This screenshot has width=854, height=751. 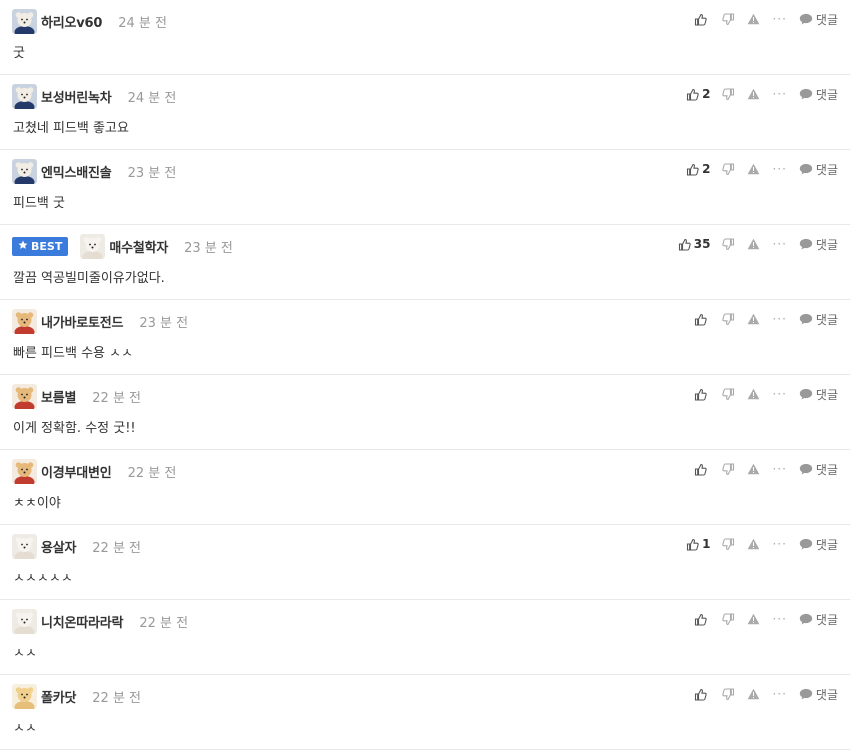 What do you see at coordinates (71, 128) in the screenshot?
I see `comment-text: 고쳤네 피드백 좋고요` at bounding box center [71, 128].